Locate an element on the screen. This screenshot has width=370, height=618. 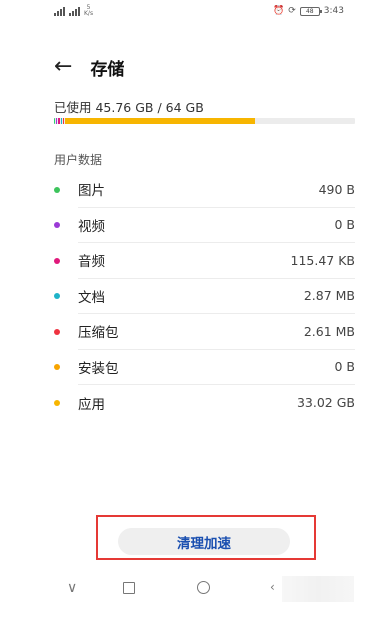
battery-icon: 48 is located at coordinates (310, 11).